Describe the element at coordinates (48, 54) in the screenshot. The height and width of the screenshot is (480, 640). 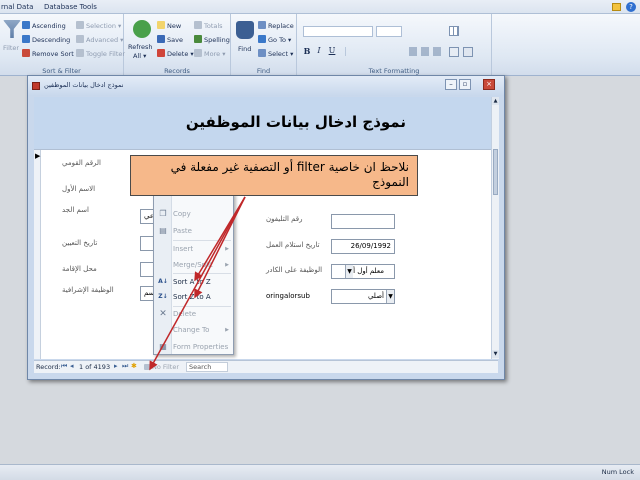
I see `remove-sort-button: Remove Sort` at that location.